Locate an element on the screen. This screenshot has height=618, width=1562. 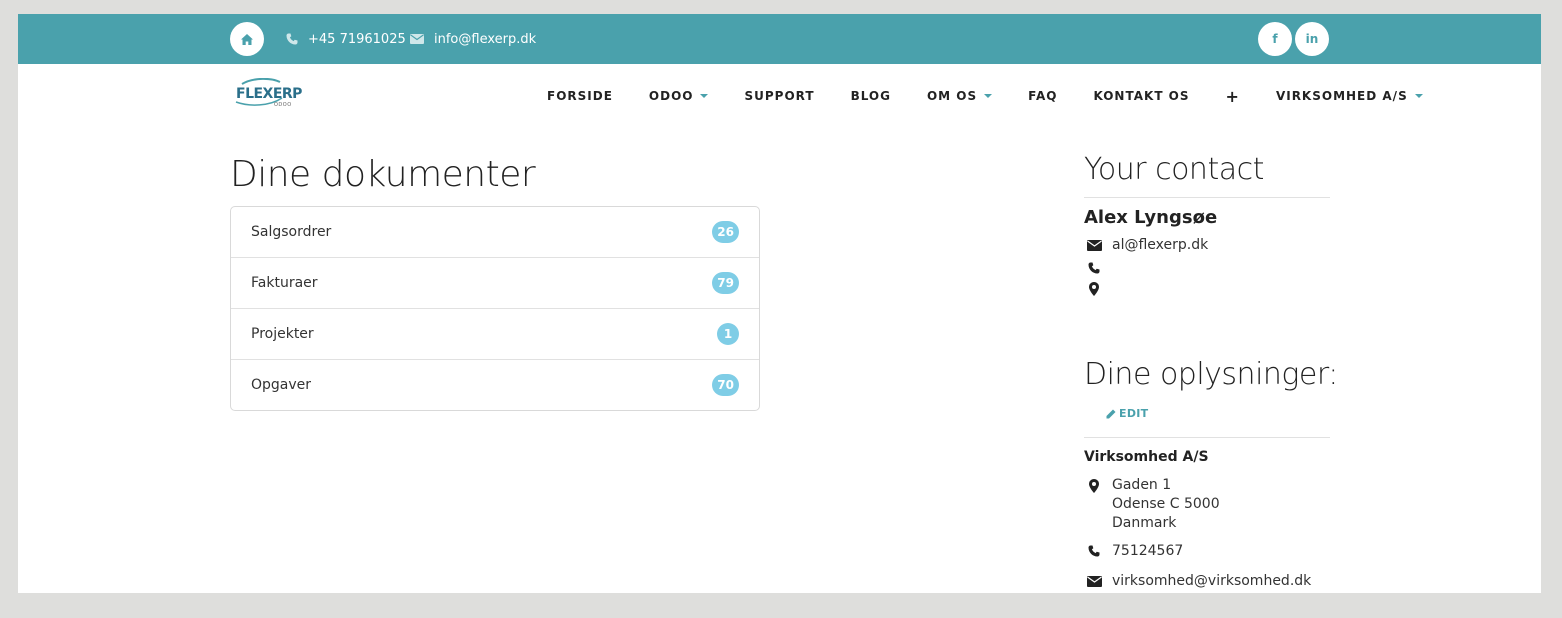
company-email: virksomhed@virksomhed.dk is located at coordinates (1211, 581).